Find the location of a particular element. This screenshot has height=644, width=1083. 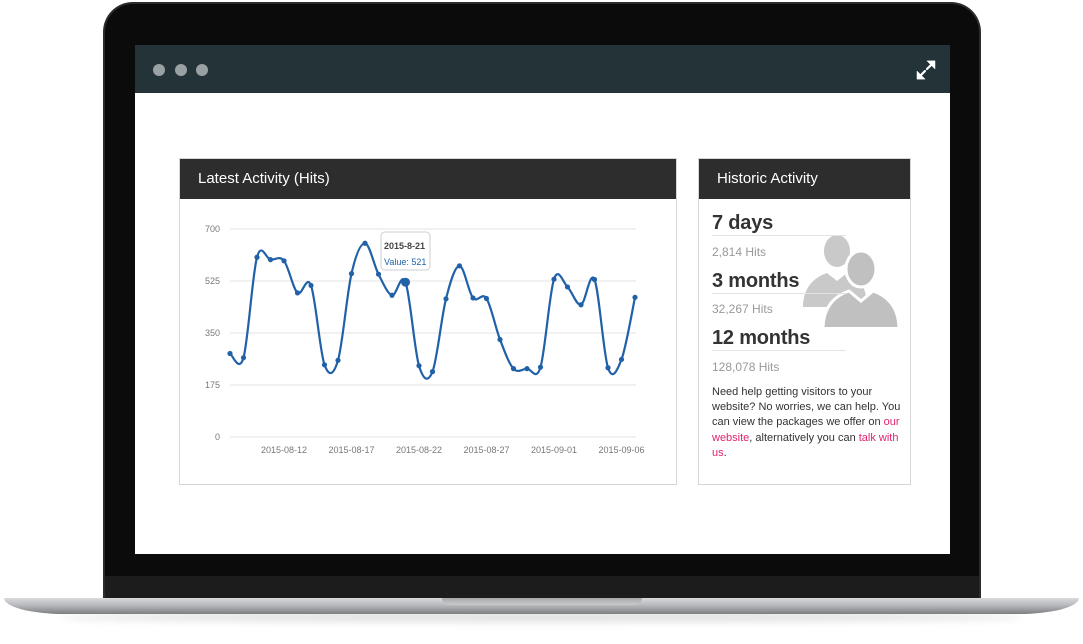

historic-activity-title: Historic Activity is located at coordinates (804, 179).